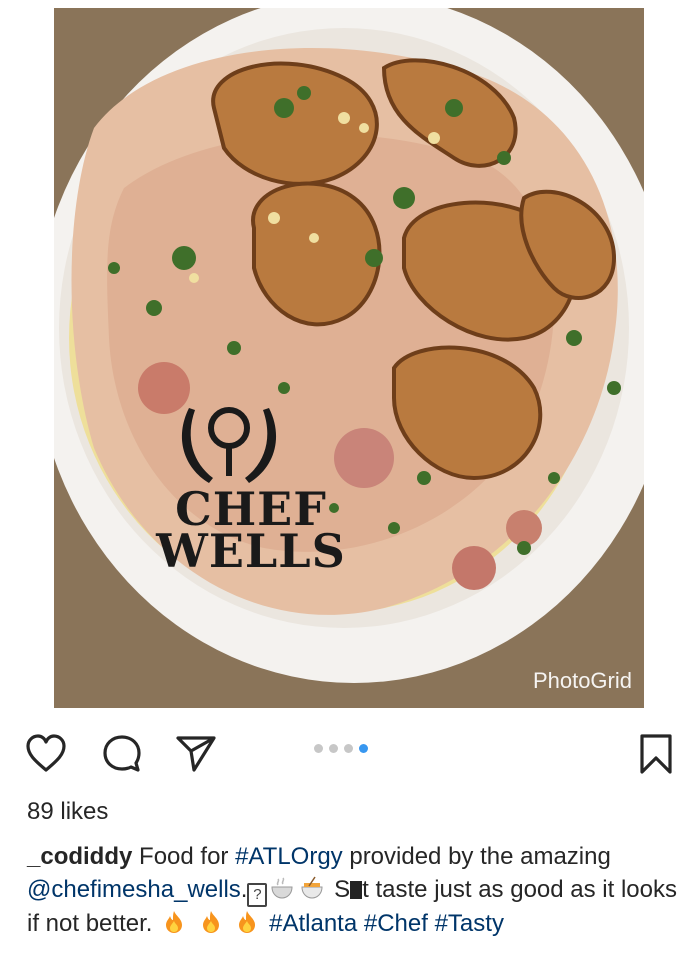 The height and width of the screenshot is (980, 700). Describe the element at coordinates (251, 551) in the screenshot. I see `watermark-line-2: WELLS` at that location.